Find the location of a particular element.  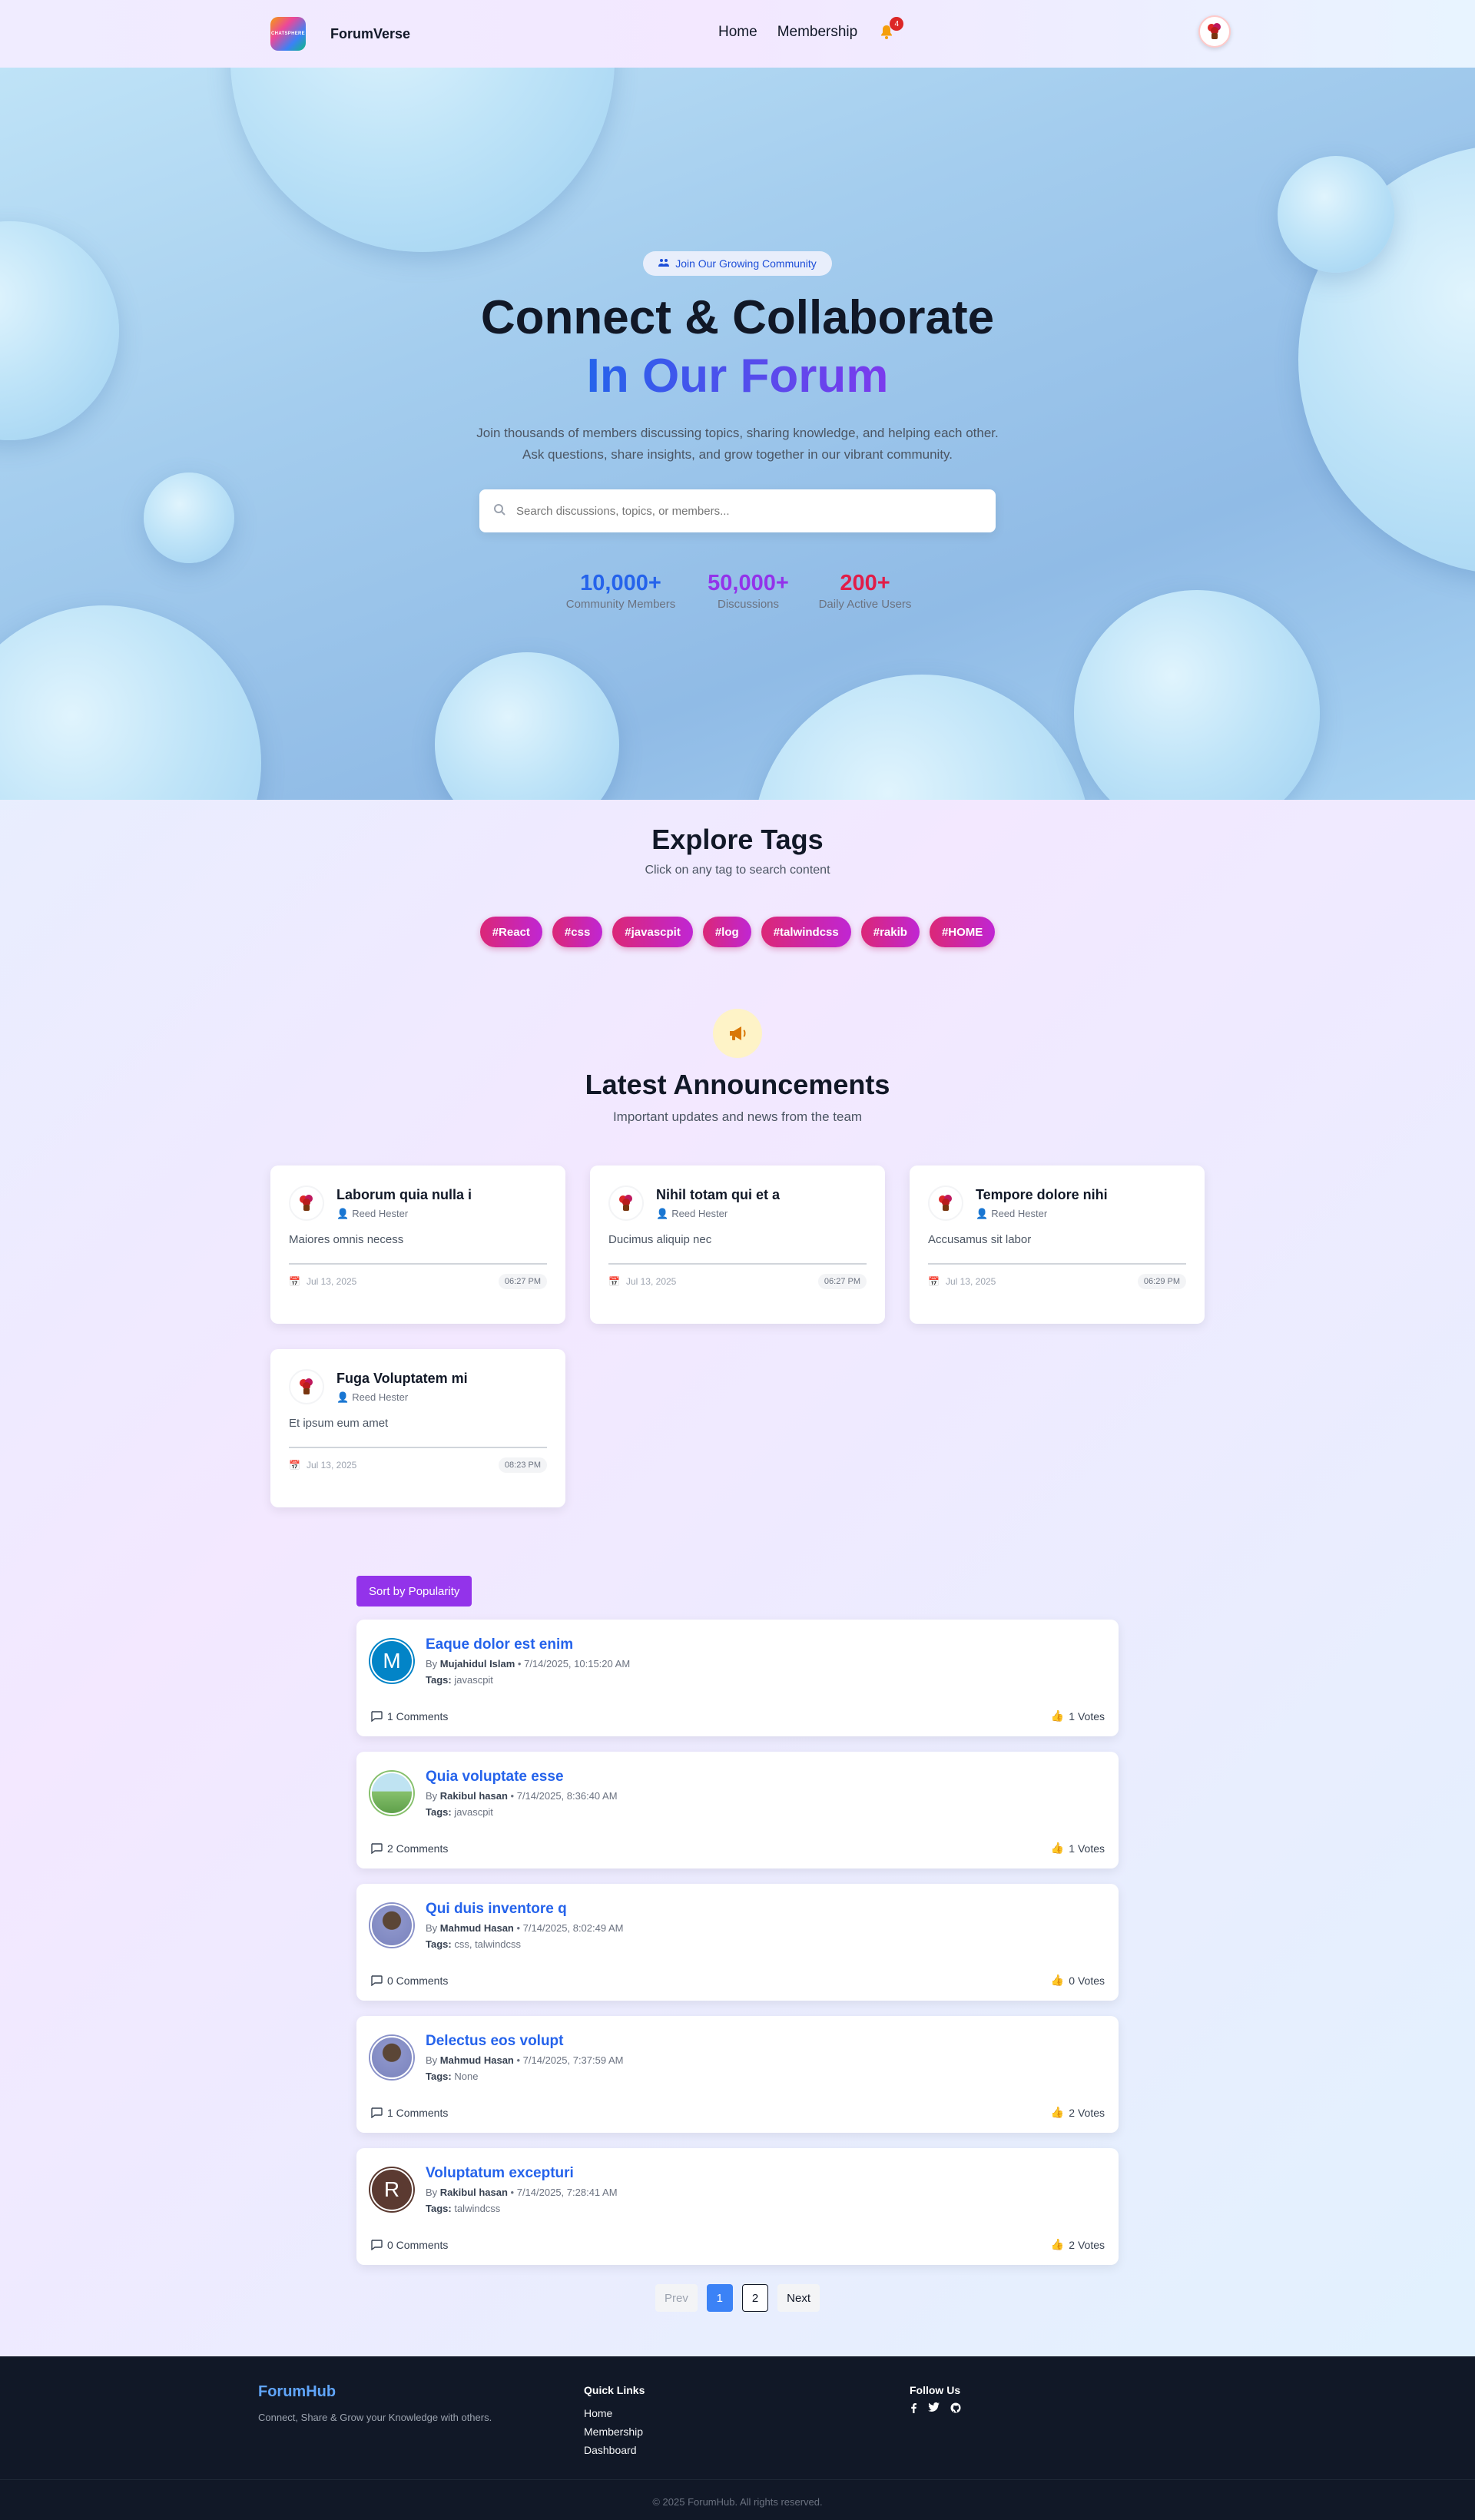

brand-name: ForumVerse is located at coordinates (370, 34).